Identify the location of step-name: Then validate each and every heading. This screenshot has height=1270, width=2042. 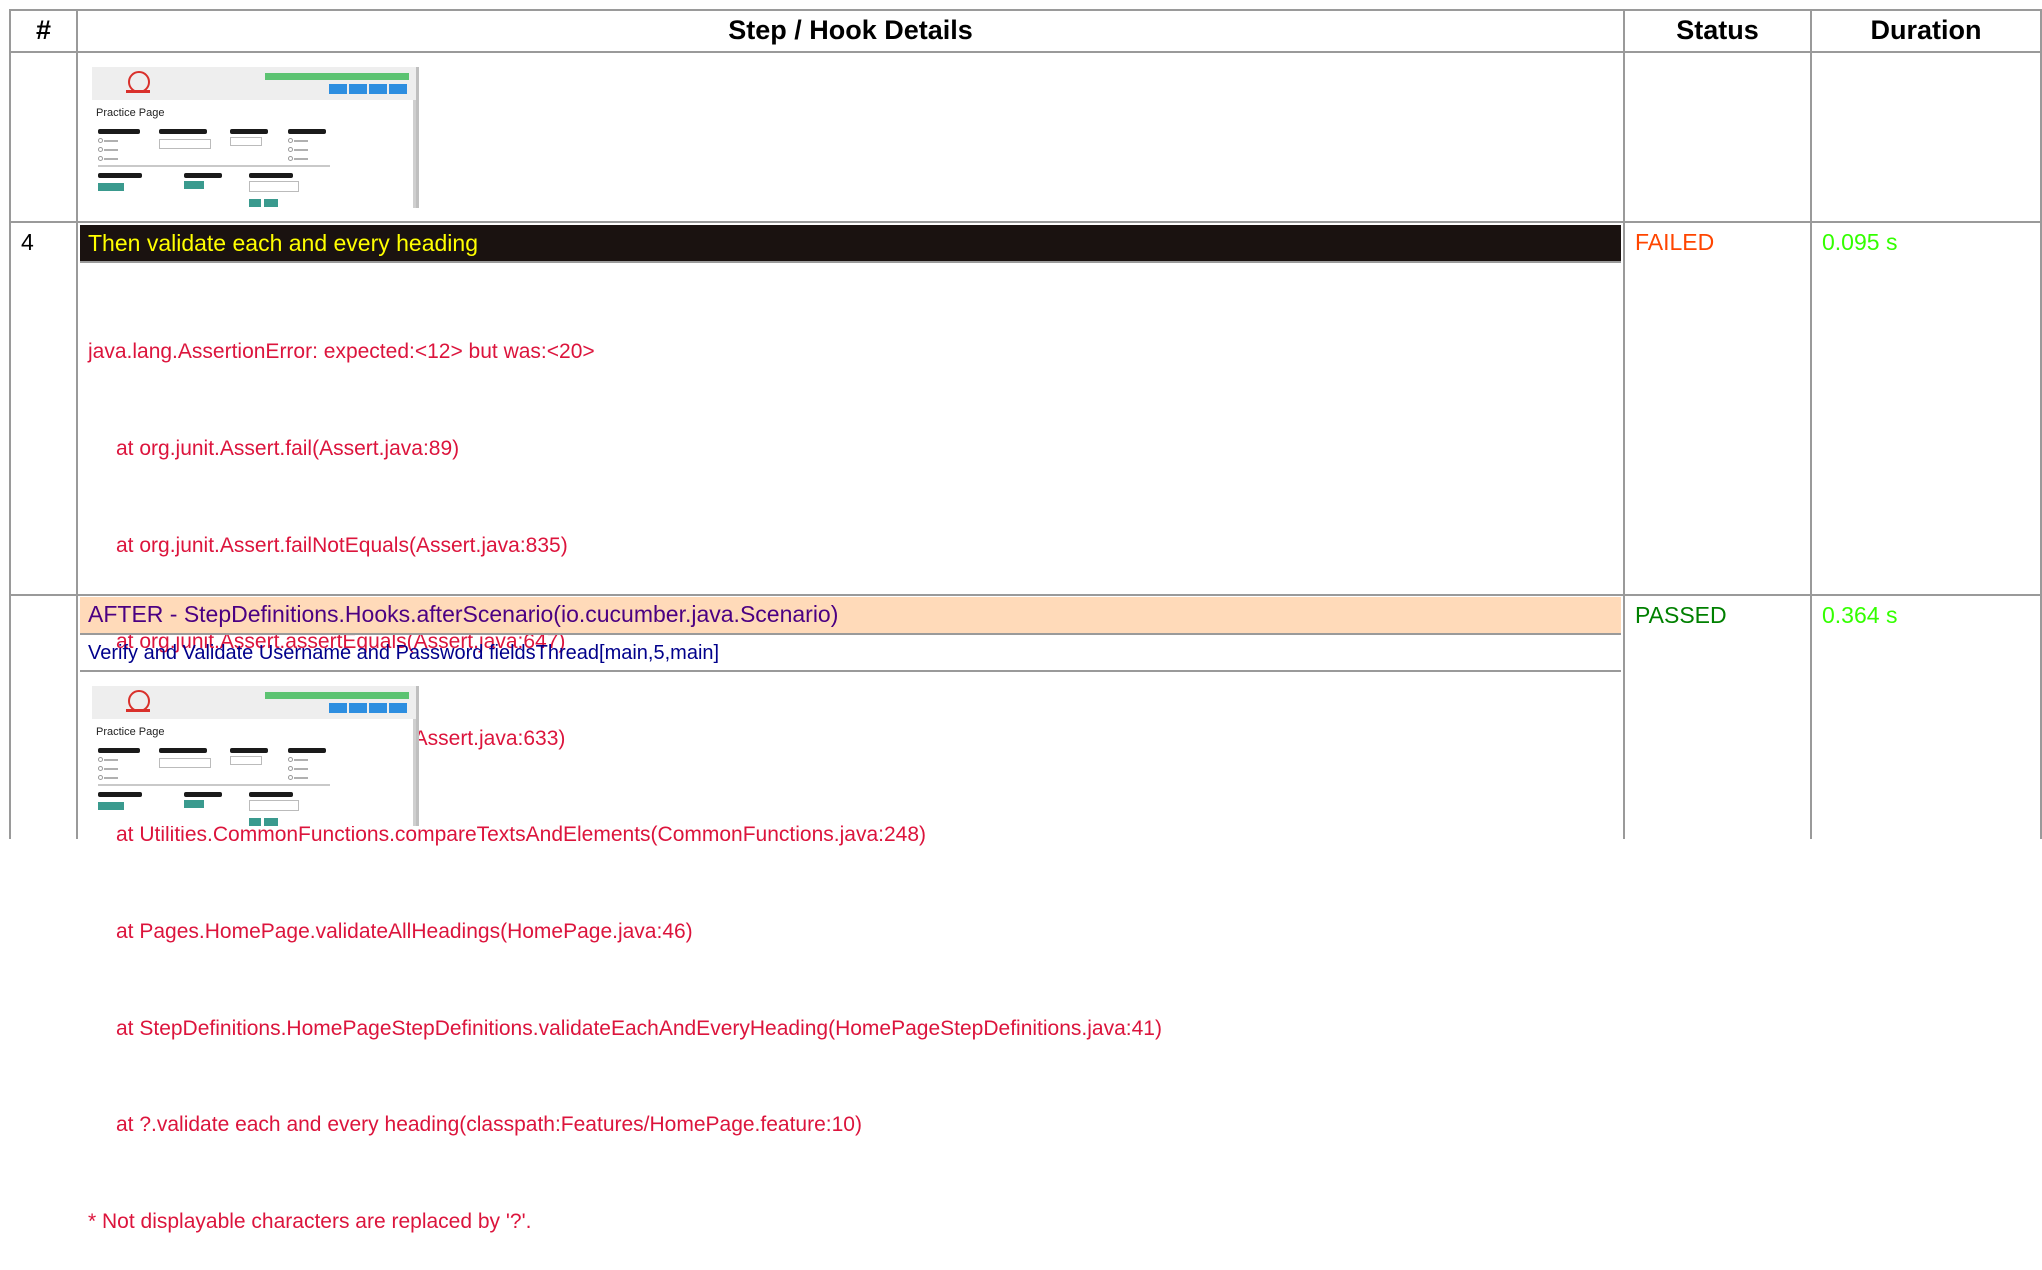
(283, 243).